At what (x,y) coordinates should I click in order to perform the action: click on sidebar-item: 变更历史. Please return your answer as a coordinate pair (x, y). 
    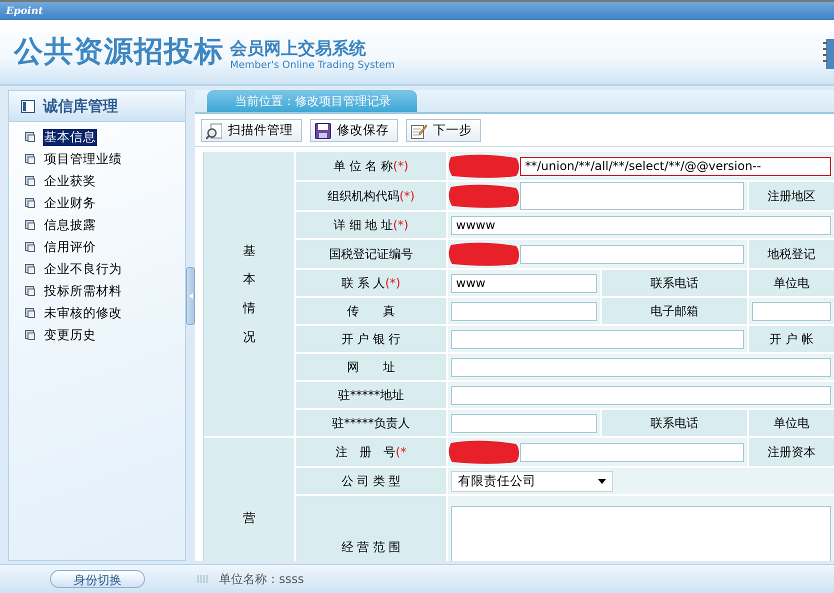
    Looking at the image, I should click on (70, 335).